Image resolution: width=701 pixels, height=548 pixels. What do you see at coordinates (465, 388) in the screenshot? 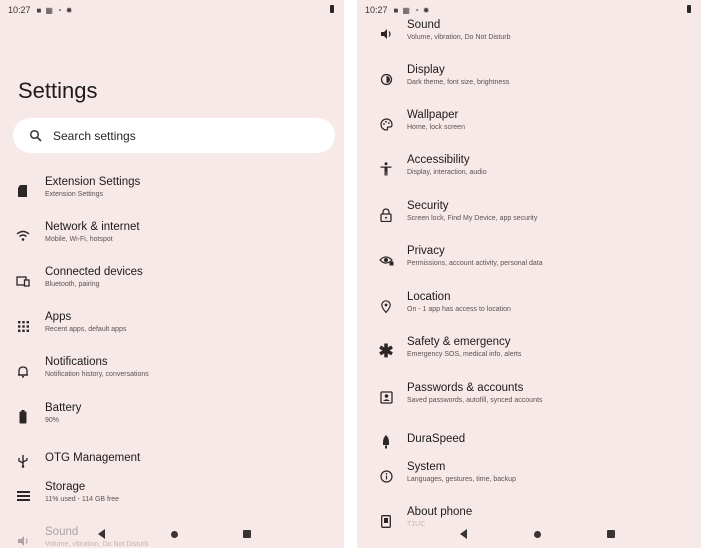
I see `item-title: Passwords & accounts` at bounding box center [465, 388].